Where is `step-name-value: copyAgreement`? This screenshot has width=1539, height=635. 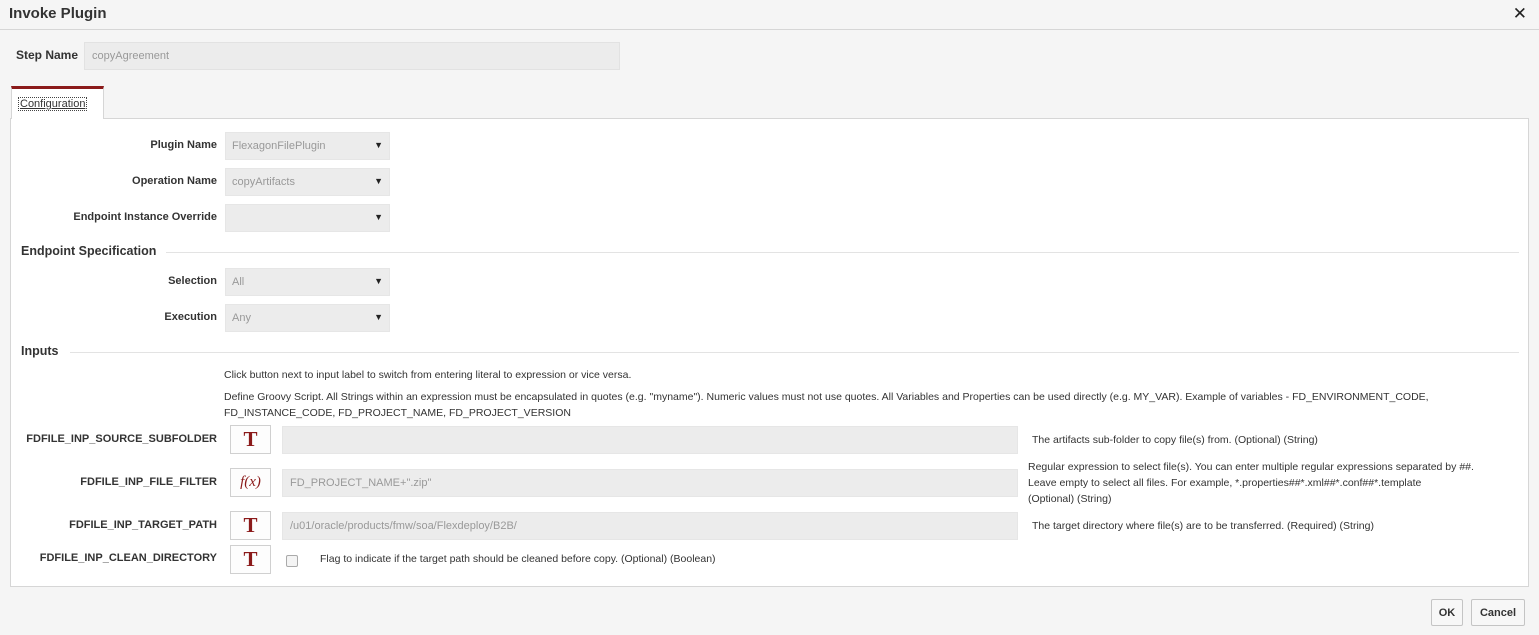
step-name-value: copyAgreement is located at coordinates (131, 56).